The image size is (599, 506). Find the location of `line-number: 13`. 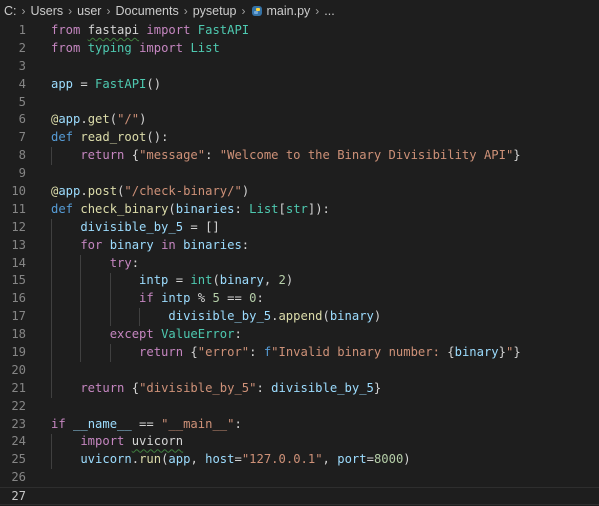

line-number: 13 is located at coordinates (18, 244).